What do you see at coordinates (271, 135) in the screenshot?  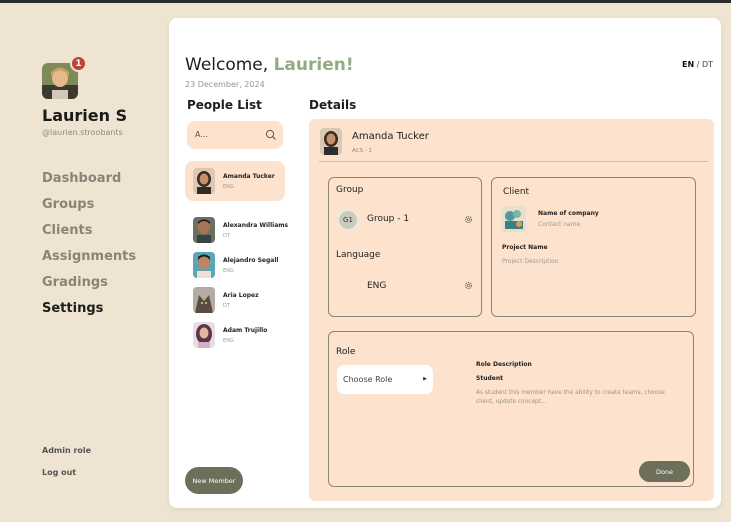 I see `search-icon` at bounding box center [271, 135].